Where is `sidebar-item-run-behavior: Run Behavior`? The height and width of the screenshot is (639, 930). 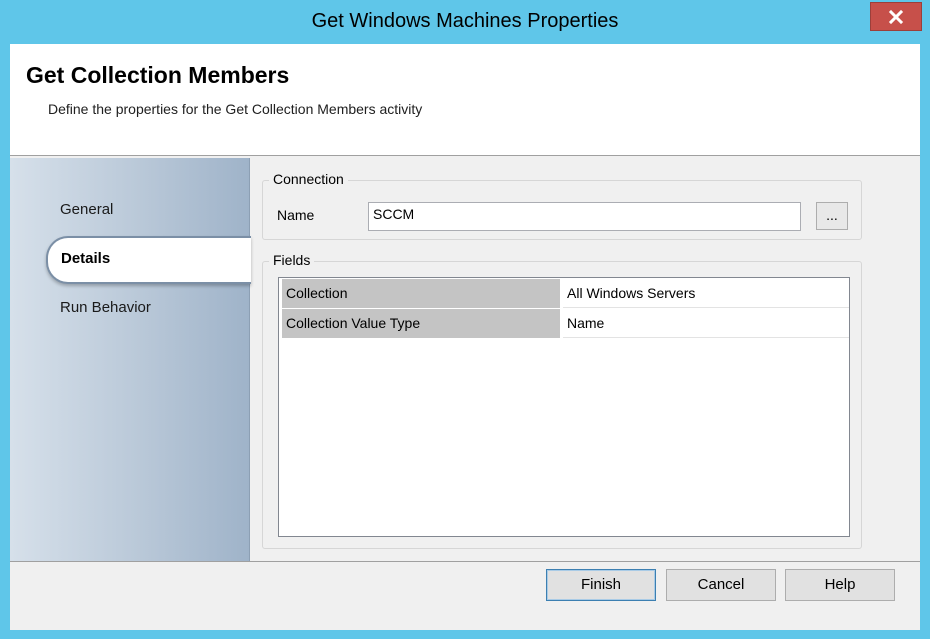 sidebar-item-run-behavior: Run Behavior is located at coordinates (105, 307).